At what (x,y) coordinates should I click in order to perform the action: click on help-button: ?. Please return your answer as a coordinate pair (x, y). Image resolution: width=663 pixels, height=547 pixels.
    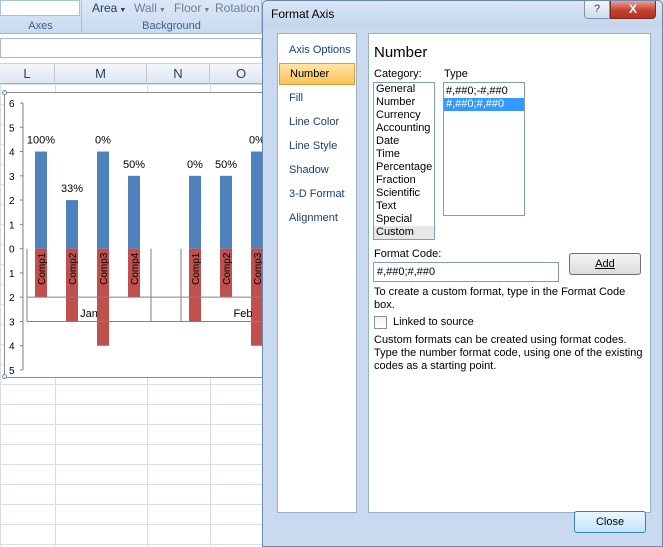
    Looking at the image, I should click on (597, 10).